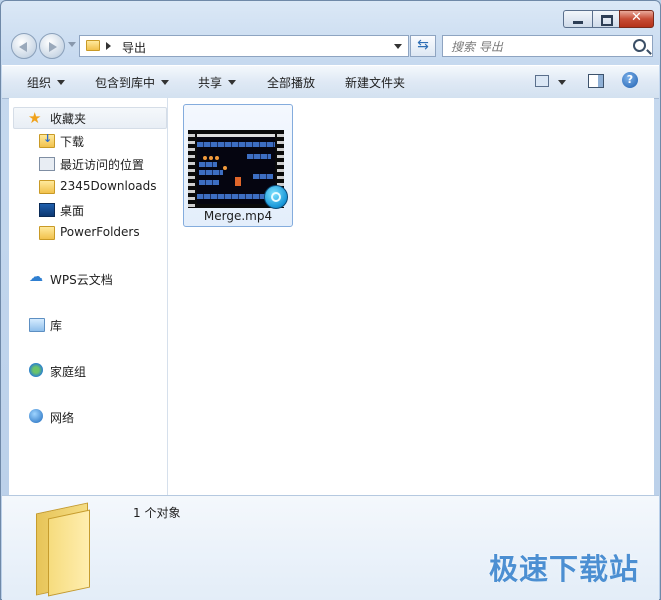  I want to click on include-in-library-label: 包含到库中, so click(125, 83).